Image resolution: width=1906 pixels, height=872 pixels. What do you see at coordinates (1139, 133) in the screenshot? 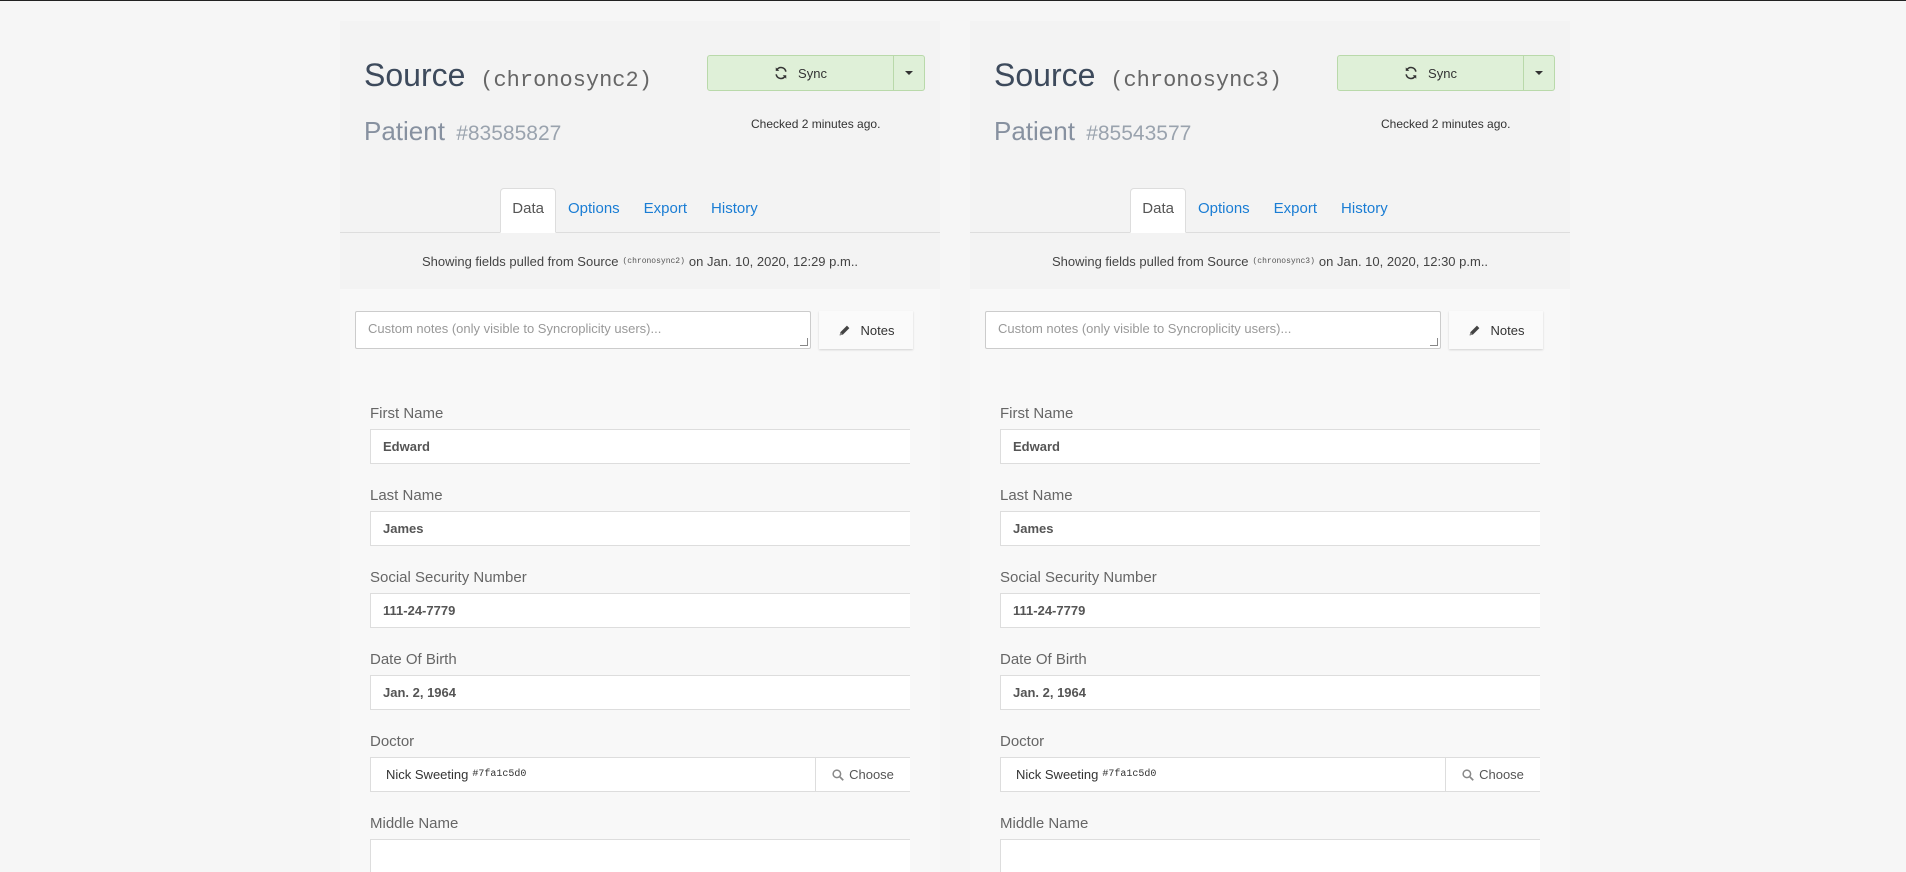
I see `patient-id: #85543577` at bounding box center [1139, 133].